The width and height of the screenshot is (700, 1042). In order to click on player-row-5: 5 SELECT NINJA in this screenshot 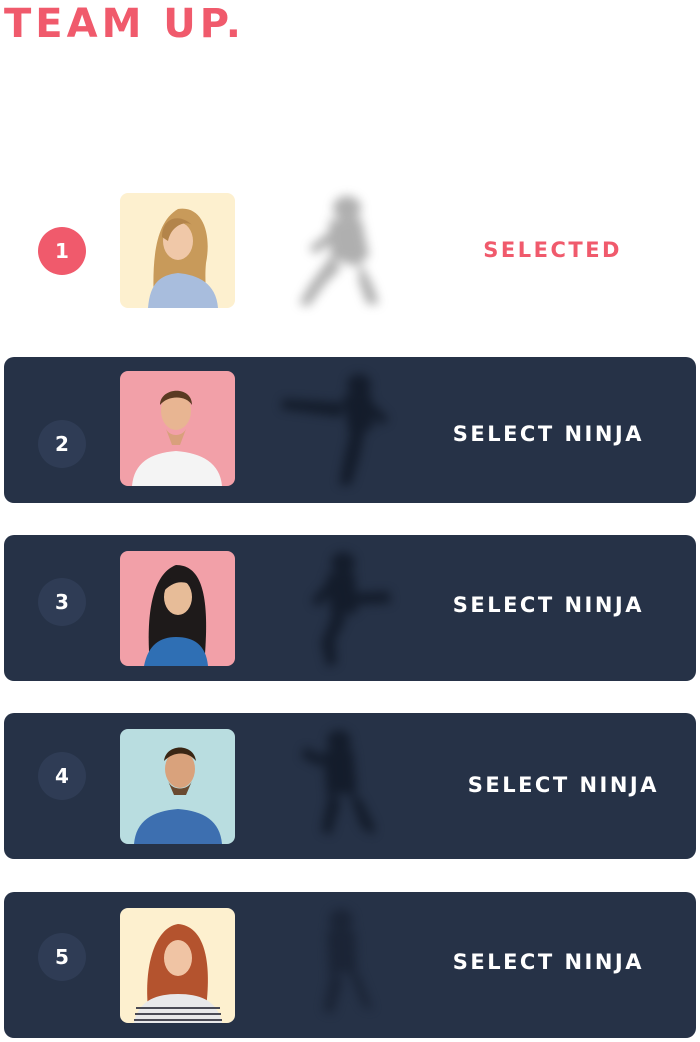, I will do `click(350, 965)`.